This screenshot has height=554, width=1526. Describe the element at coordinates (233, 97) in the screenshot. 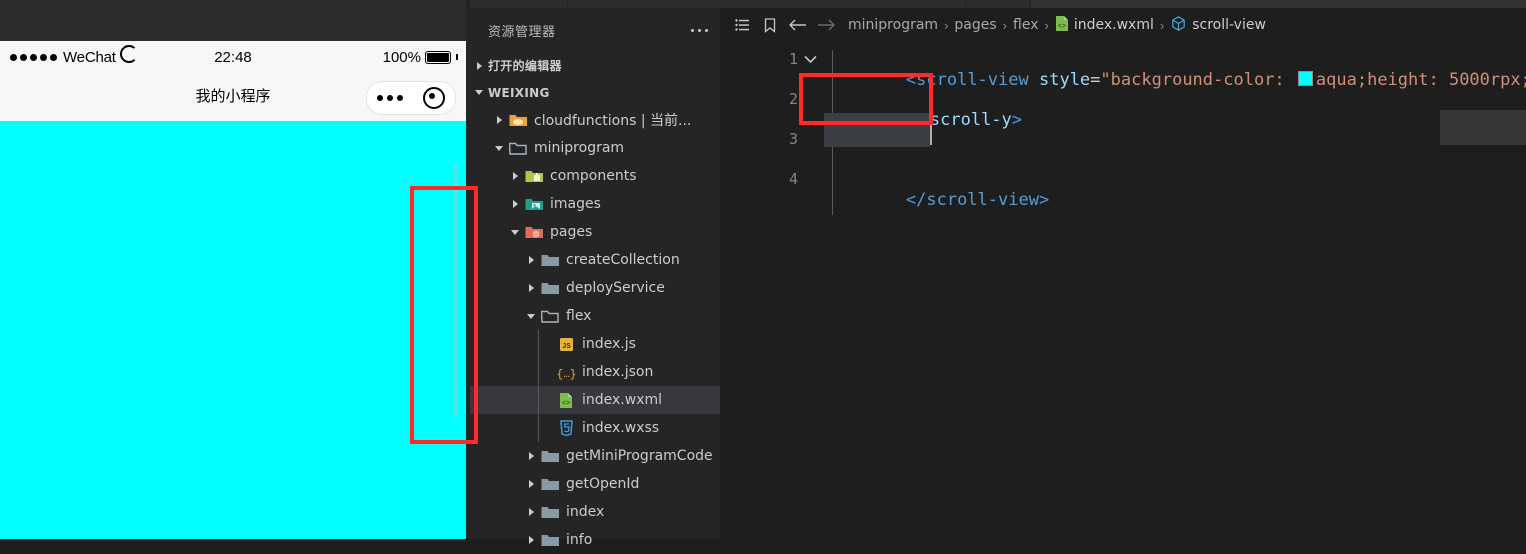

I see `phone-nav-bar: 我的小程序` at that location.